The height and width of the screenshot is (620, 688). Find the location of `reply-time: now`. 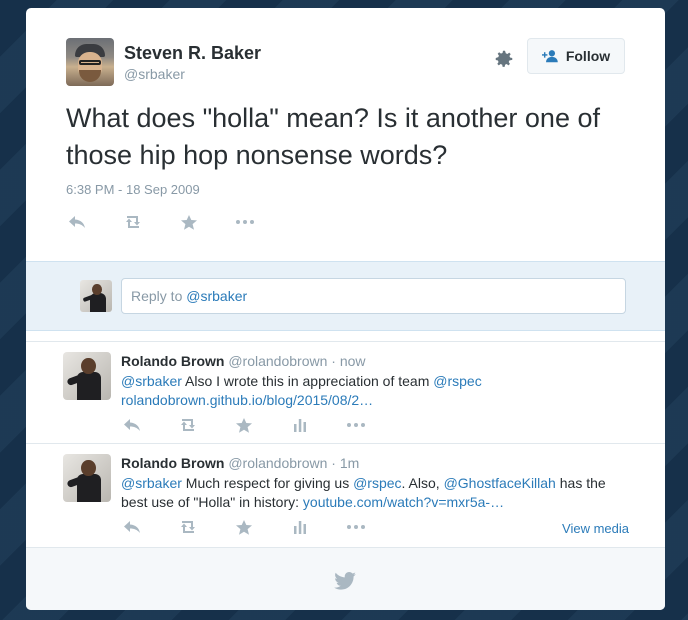

reply-time: now is located at coordinates (353, 361).